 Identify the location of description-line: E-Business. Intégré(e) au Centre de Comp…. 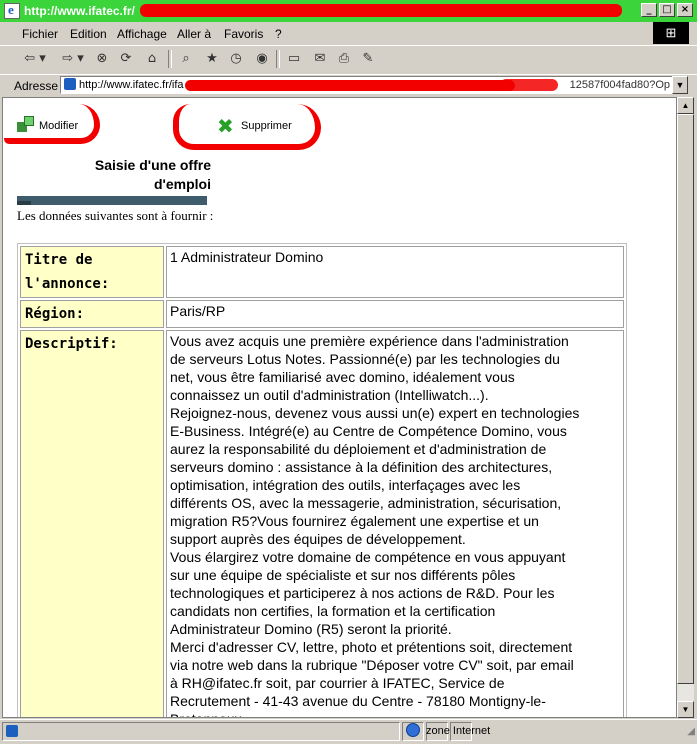
(368, 431).